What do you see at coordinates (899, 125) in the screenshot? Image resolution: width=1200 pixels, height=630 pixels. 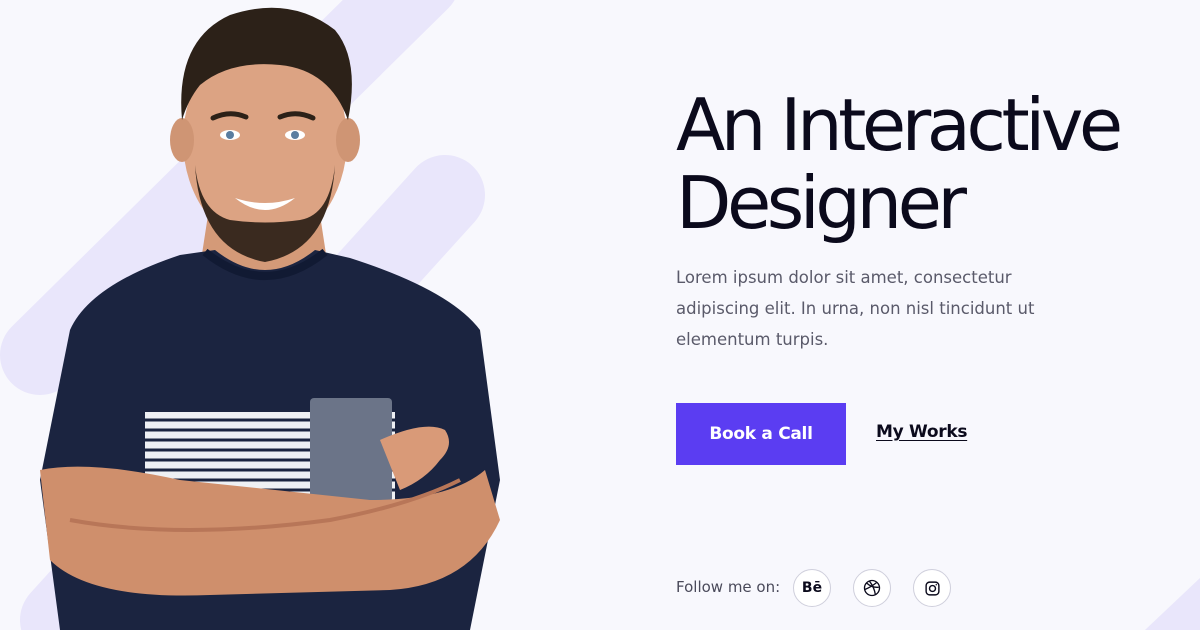 I see `hero-title-line-1: An Interactive` at bounding box center [899, 125].